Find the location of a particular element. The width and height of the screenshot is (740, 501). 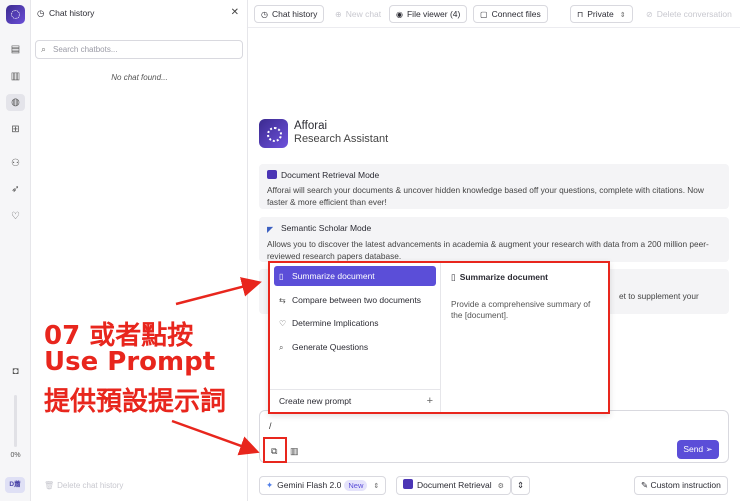

mode-select: Document Retrieval ⚙ is located at coordinates (453, 485).